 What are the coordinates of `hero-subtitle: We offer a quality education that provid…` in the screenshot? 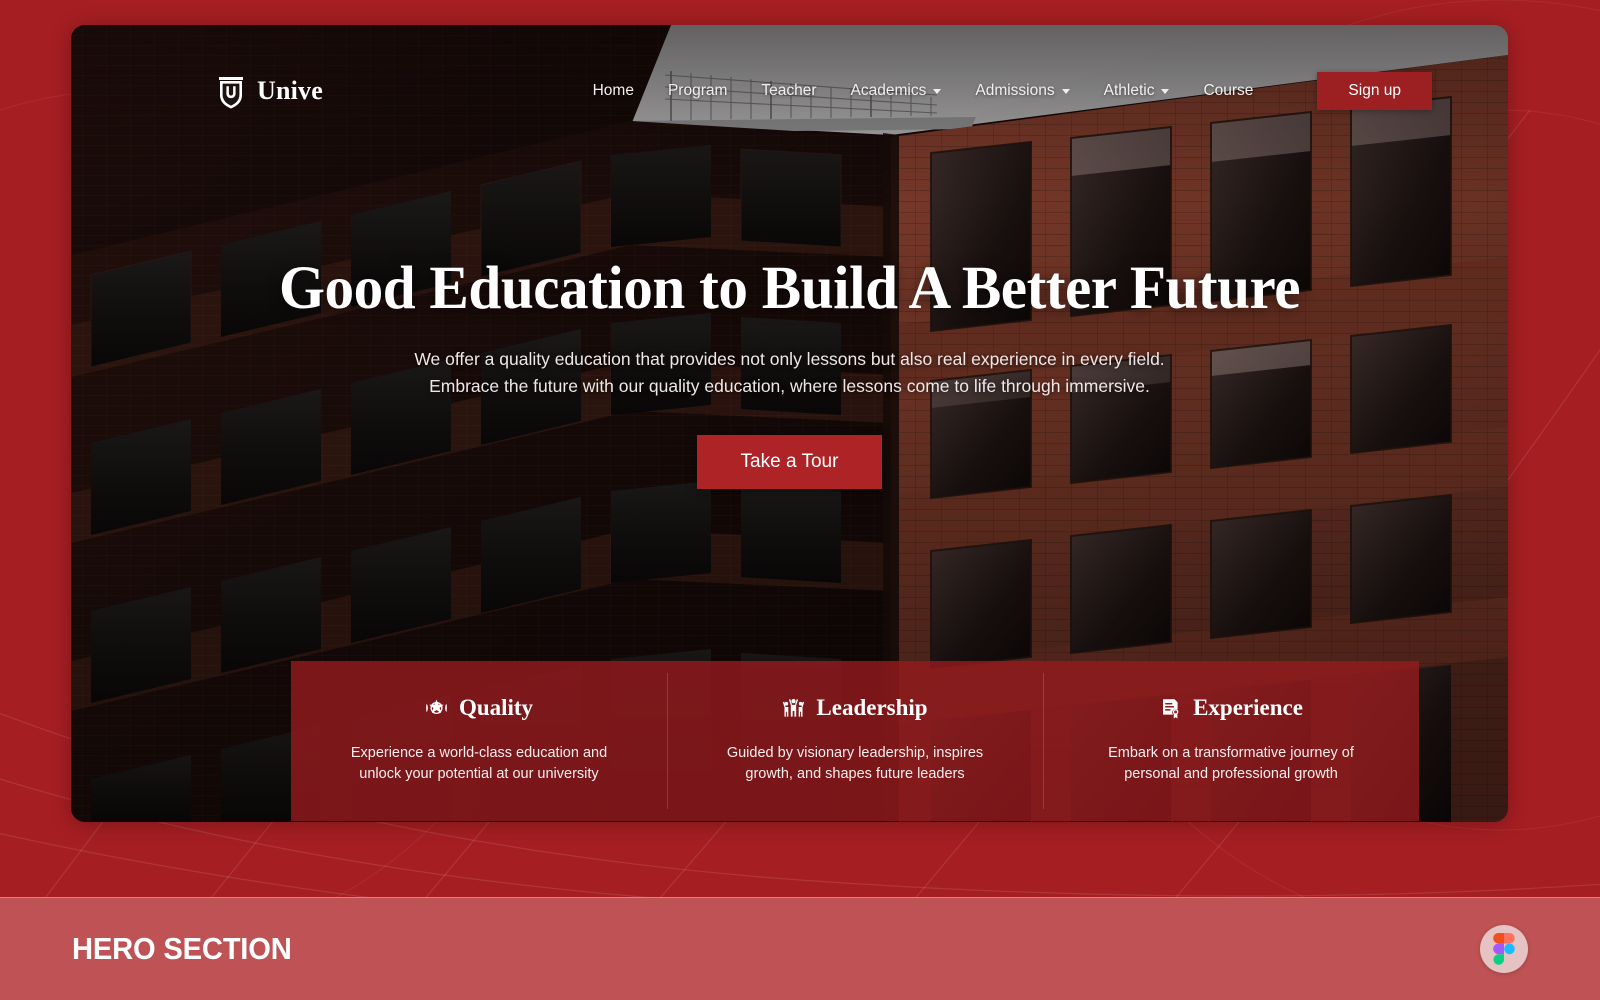 It's located at (789, 373).